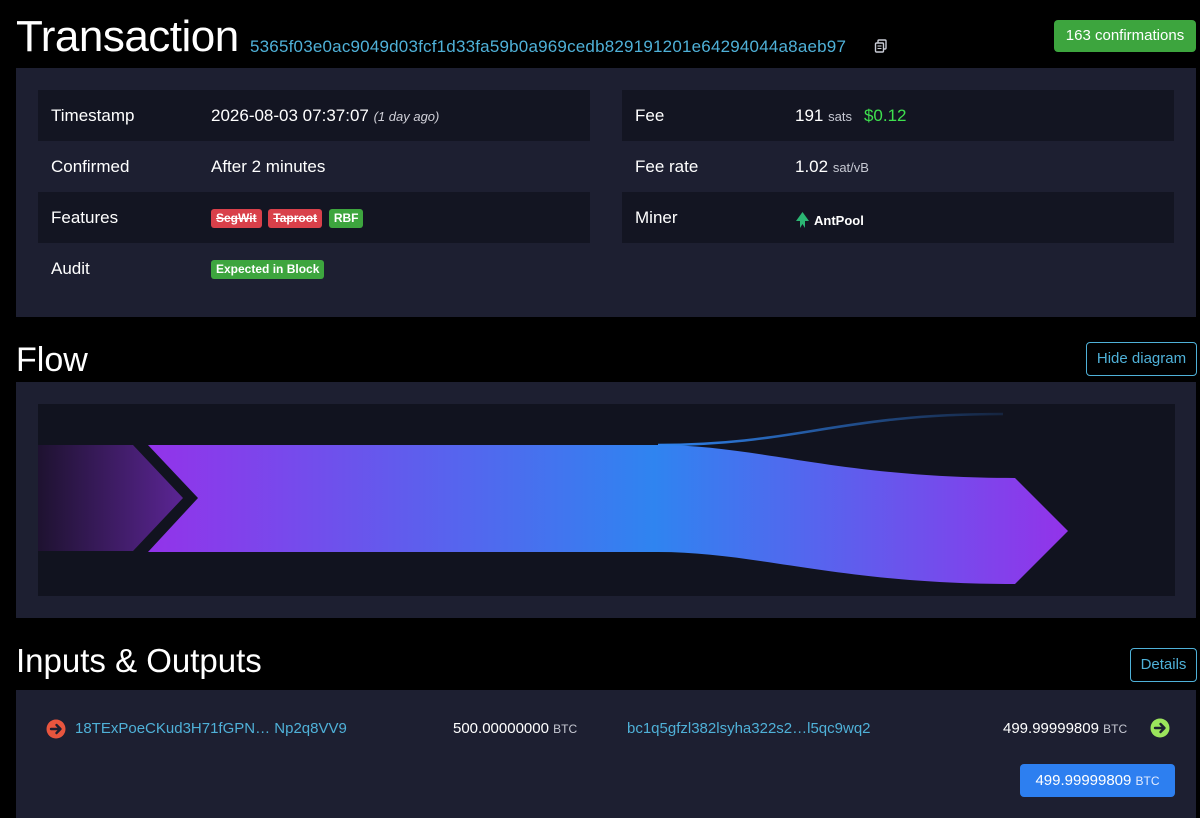 This screenshot has height=818, width=1200. I want to click on timestamp-ago: (1 day ago), so click(406, 116).